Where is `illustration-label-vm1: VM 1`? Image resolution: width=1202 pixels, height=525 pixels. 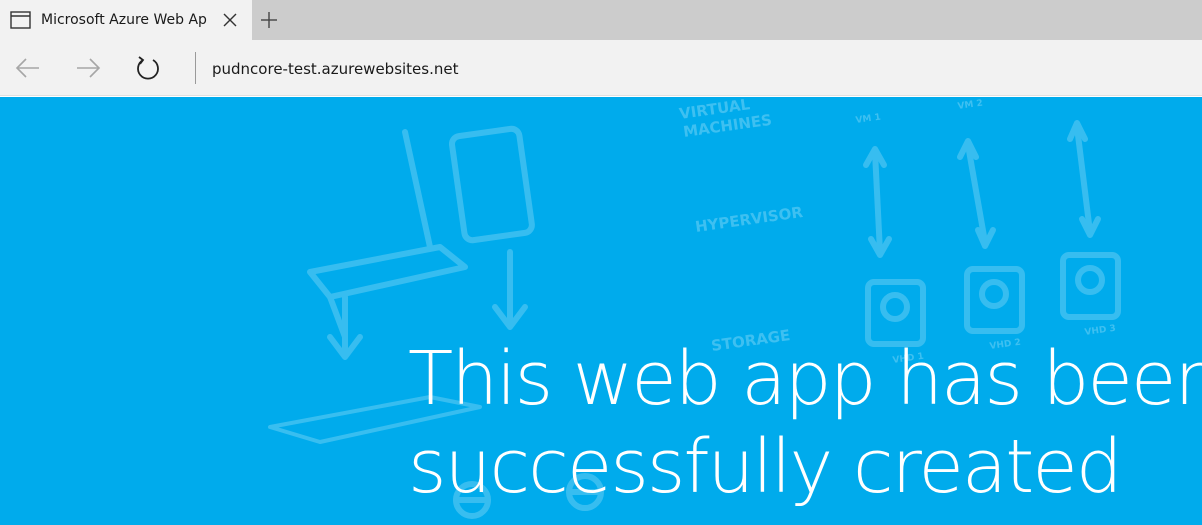 illustration-label-vm1: VM 1 is located at coordinates (868, 119).